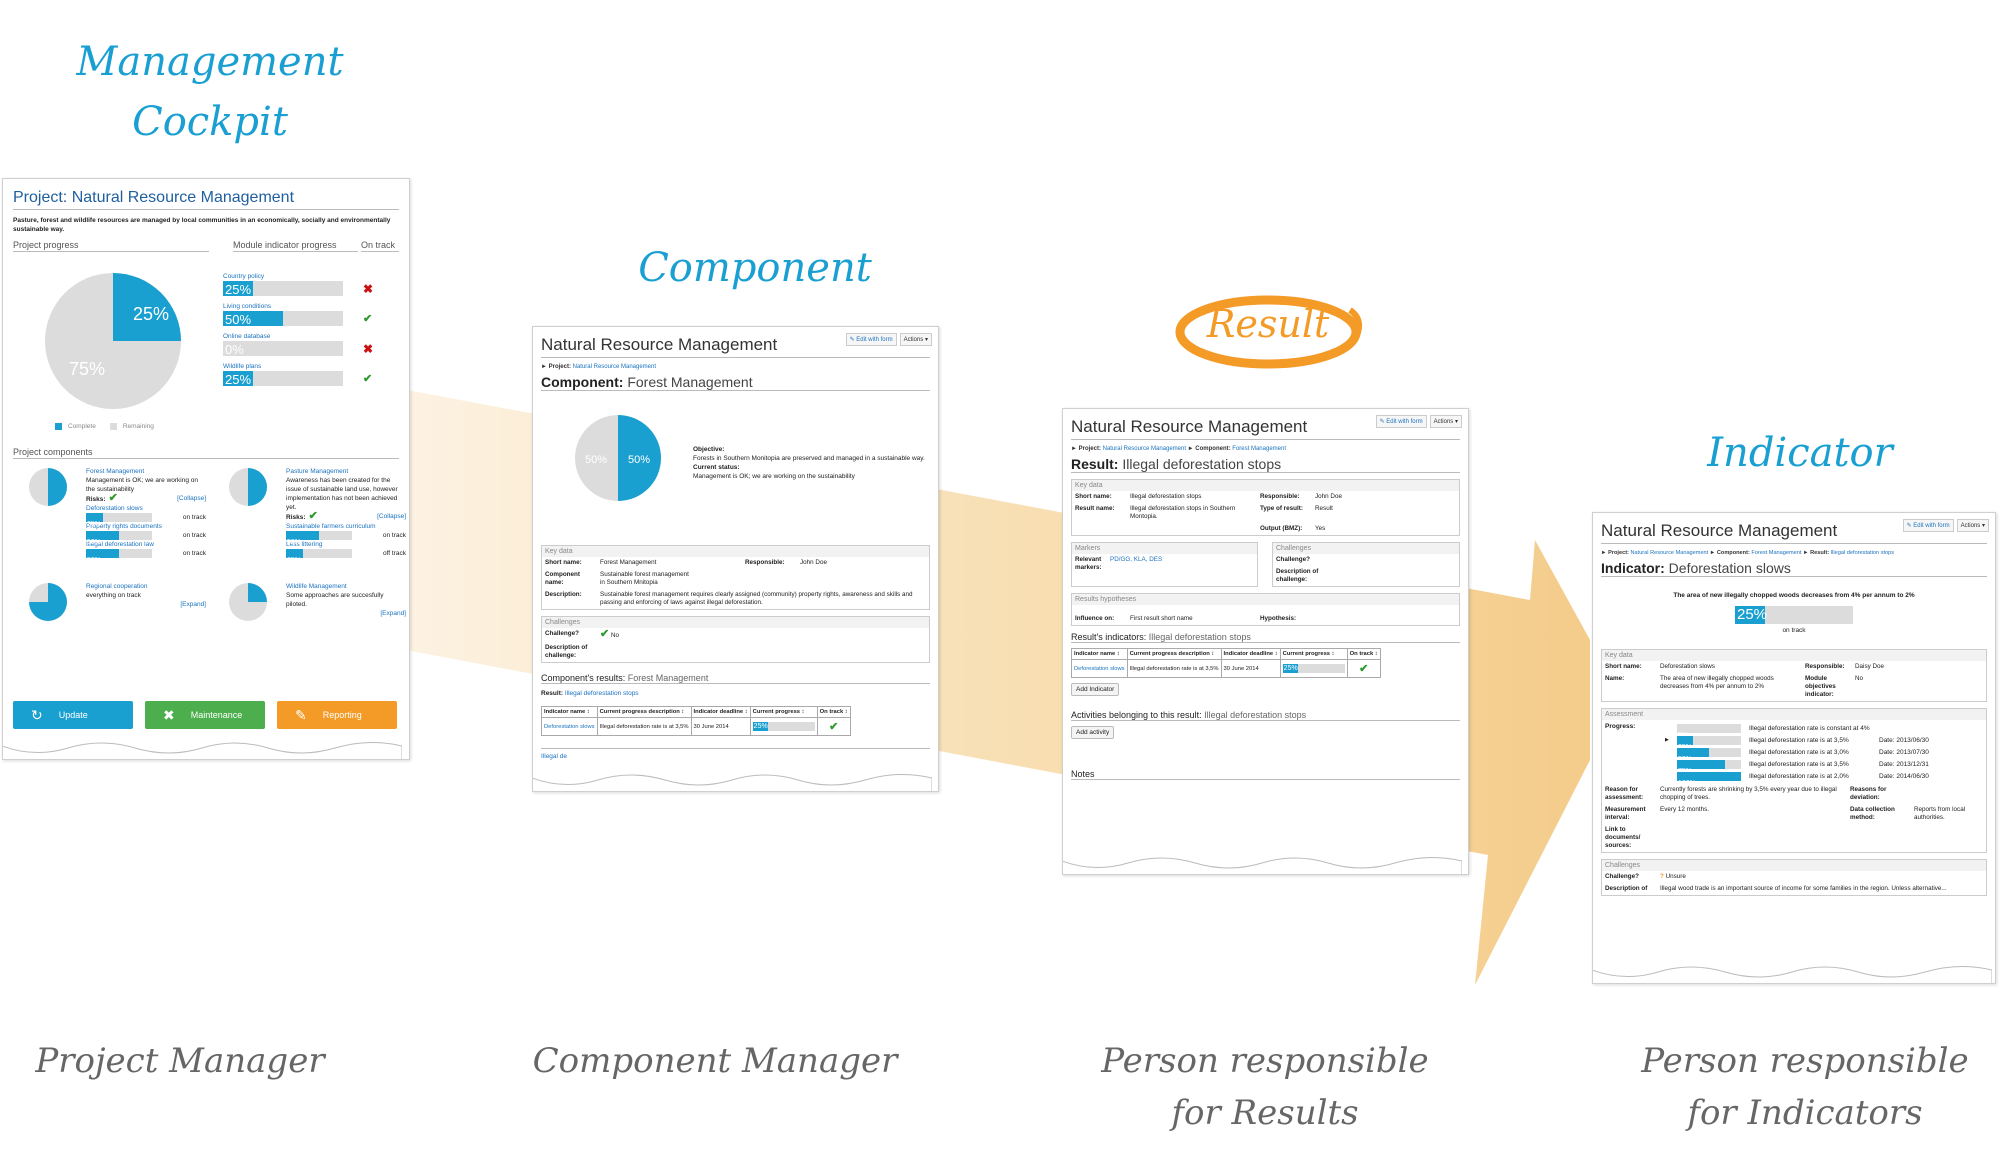 Image resolution: width=2000 pixels, height=1171 pixels. What do you see at coordinates (583, 678) in the screenshot?
I see `results-heading-label: Component's results:` at bounding box center [583, 678].